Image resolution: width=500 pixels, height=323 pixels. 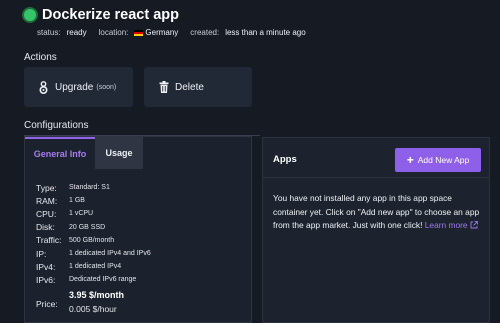 What do you see at coordinates (46, 213) in the screenshot?
I see `spec-key: CPU:` at bounding box center [46, 213].